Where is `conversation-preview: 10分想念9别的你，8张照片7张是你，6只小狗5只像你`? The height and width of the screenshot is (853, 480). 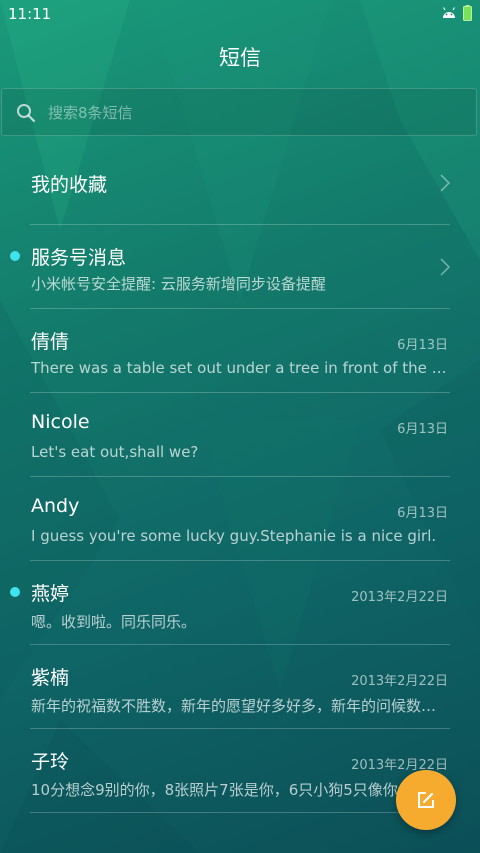
conversation-preview: 10分想念9别的你，8张照片7张是你，6只小狗5只像你 is located at coordinates (214, 790).